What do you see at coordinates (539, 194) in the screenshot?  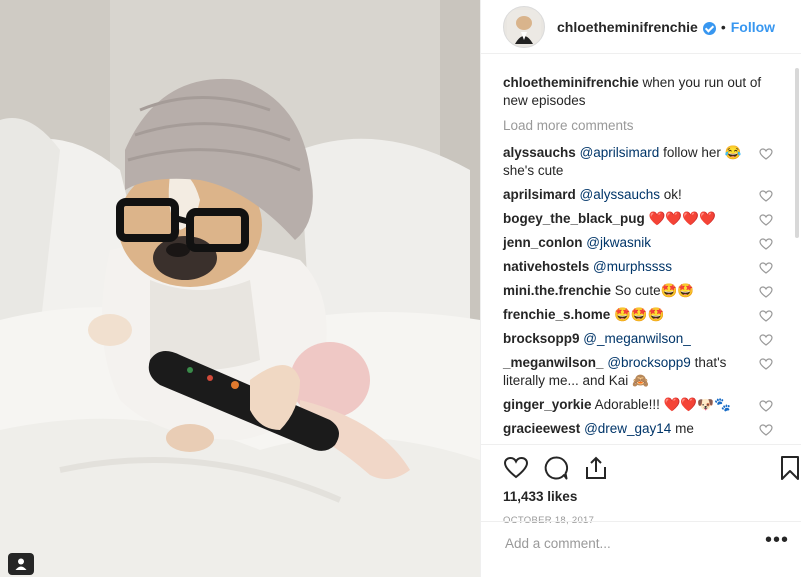 I see `comment-username: aprilsimard` at bounding box center [539, 194].